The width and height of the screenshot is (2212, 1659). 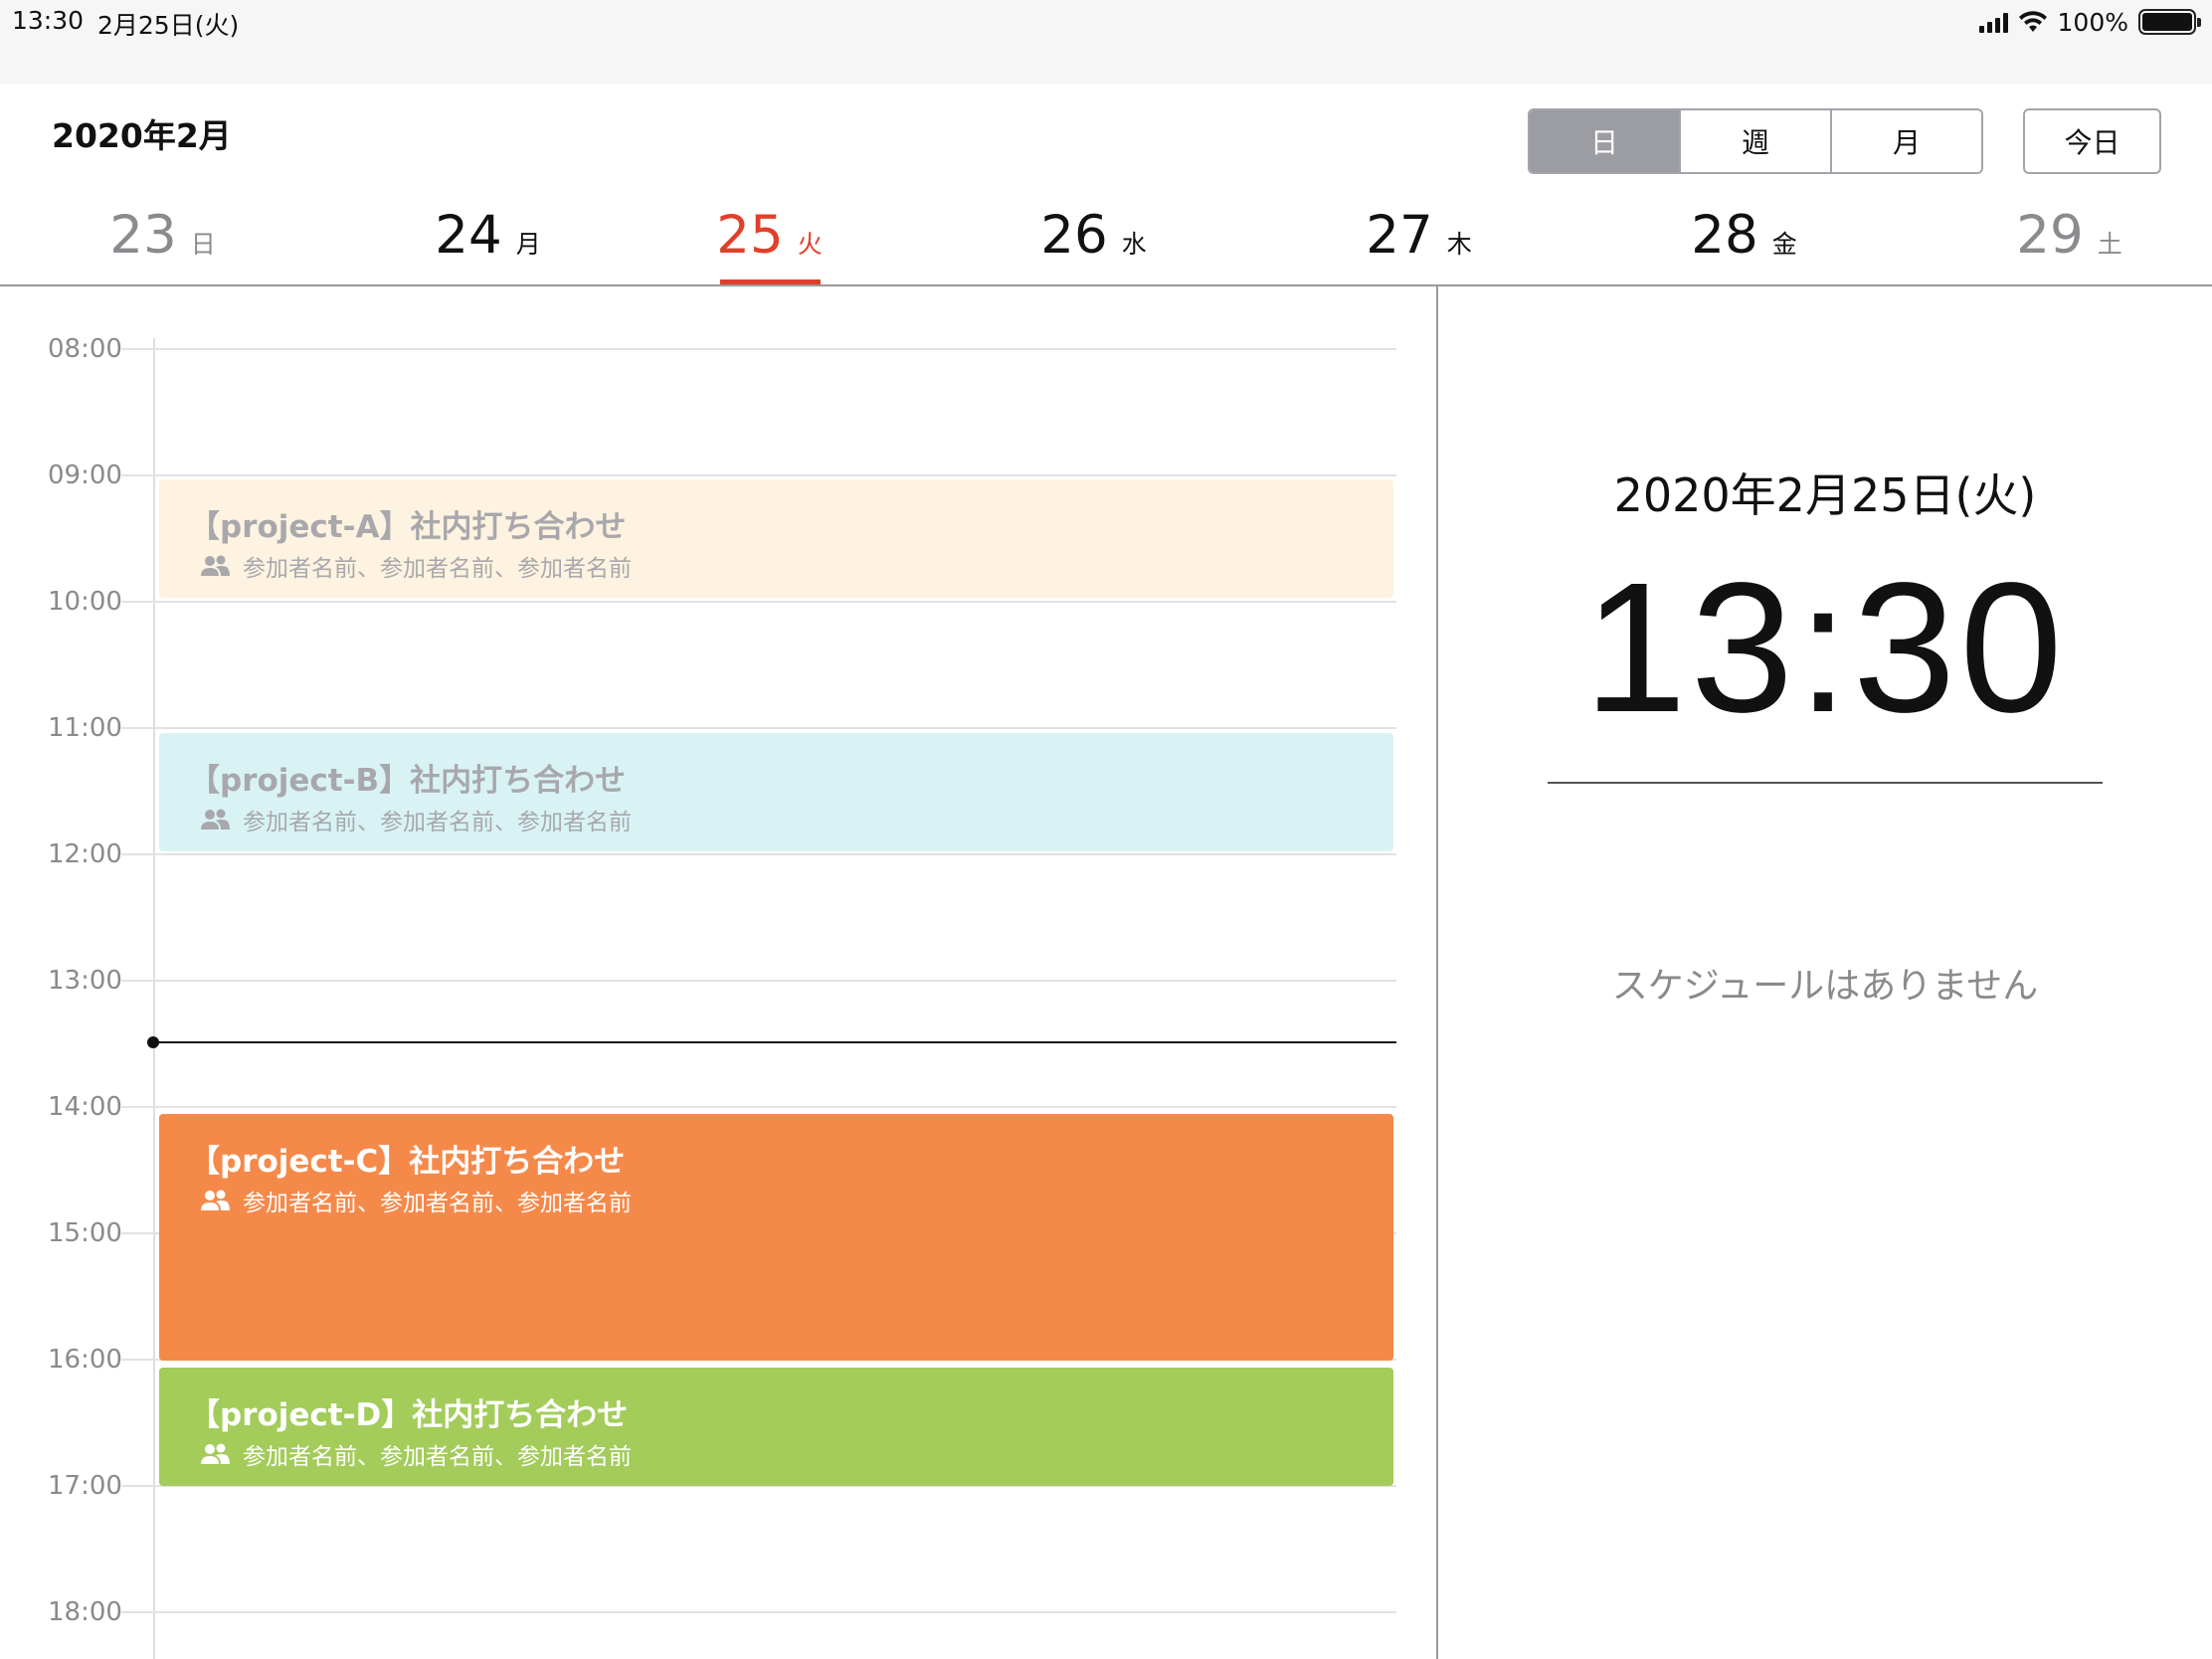 I want to click on week-strip: 23 日 24 月 25 火 26 水 27 木 28 金 29 土, so click(x=1106, y=240).